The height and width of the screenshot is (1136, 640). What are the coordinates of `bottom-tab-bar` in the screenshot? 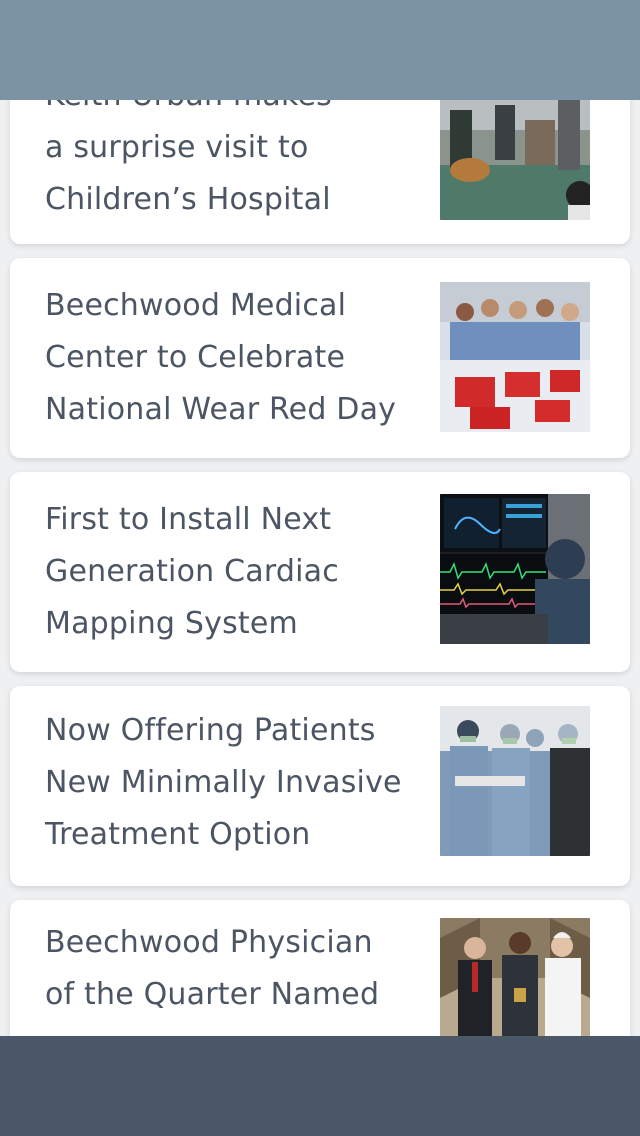 It's located at (320, 1086).